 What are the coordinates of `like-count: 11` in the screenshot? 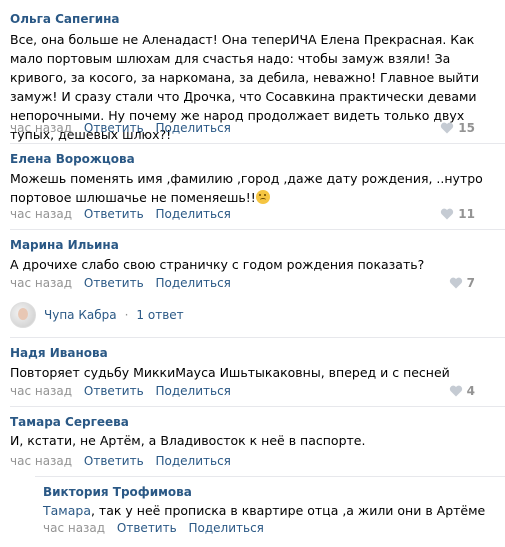 It's located at (466, 214).